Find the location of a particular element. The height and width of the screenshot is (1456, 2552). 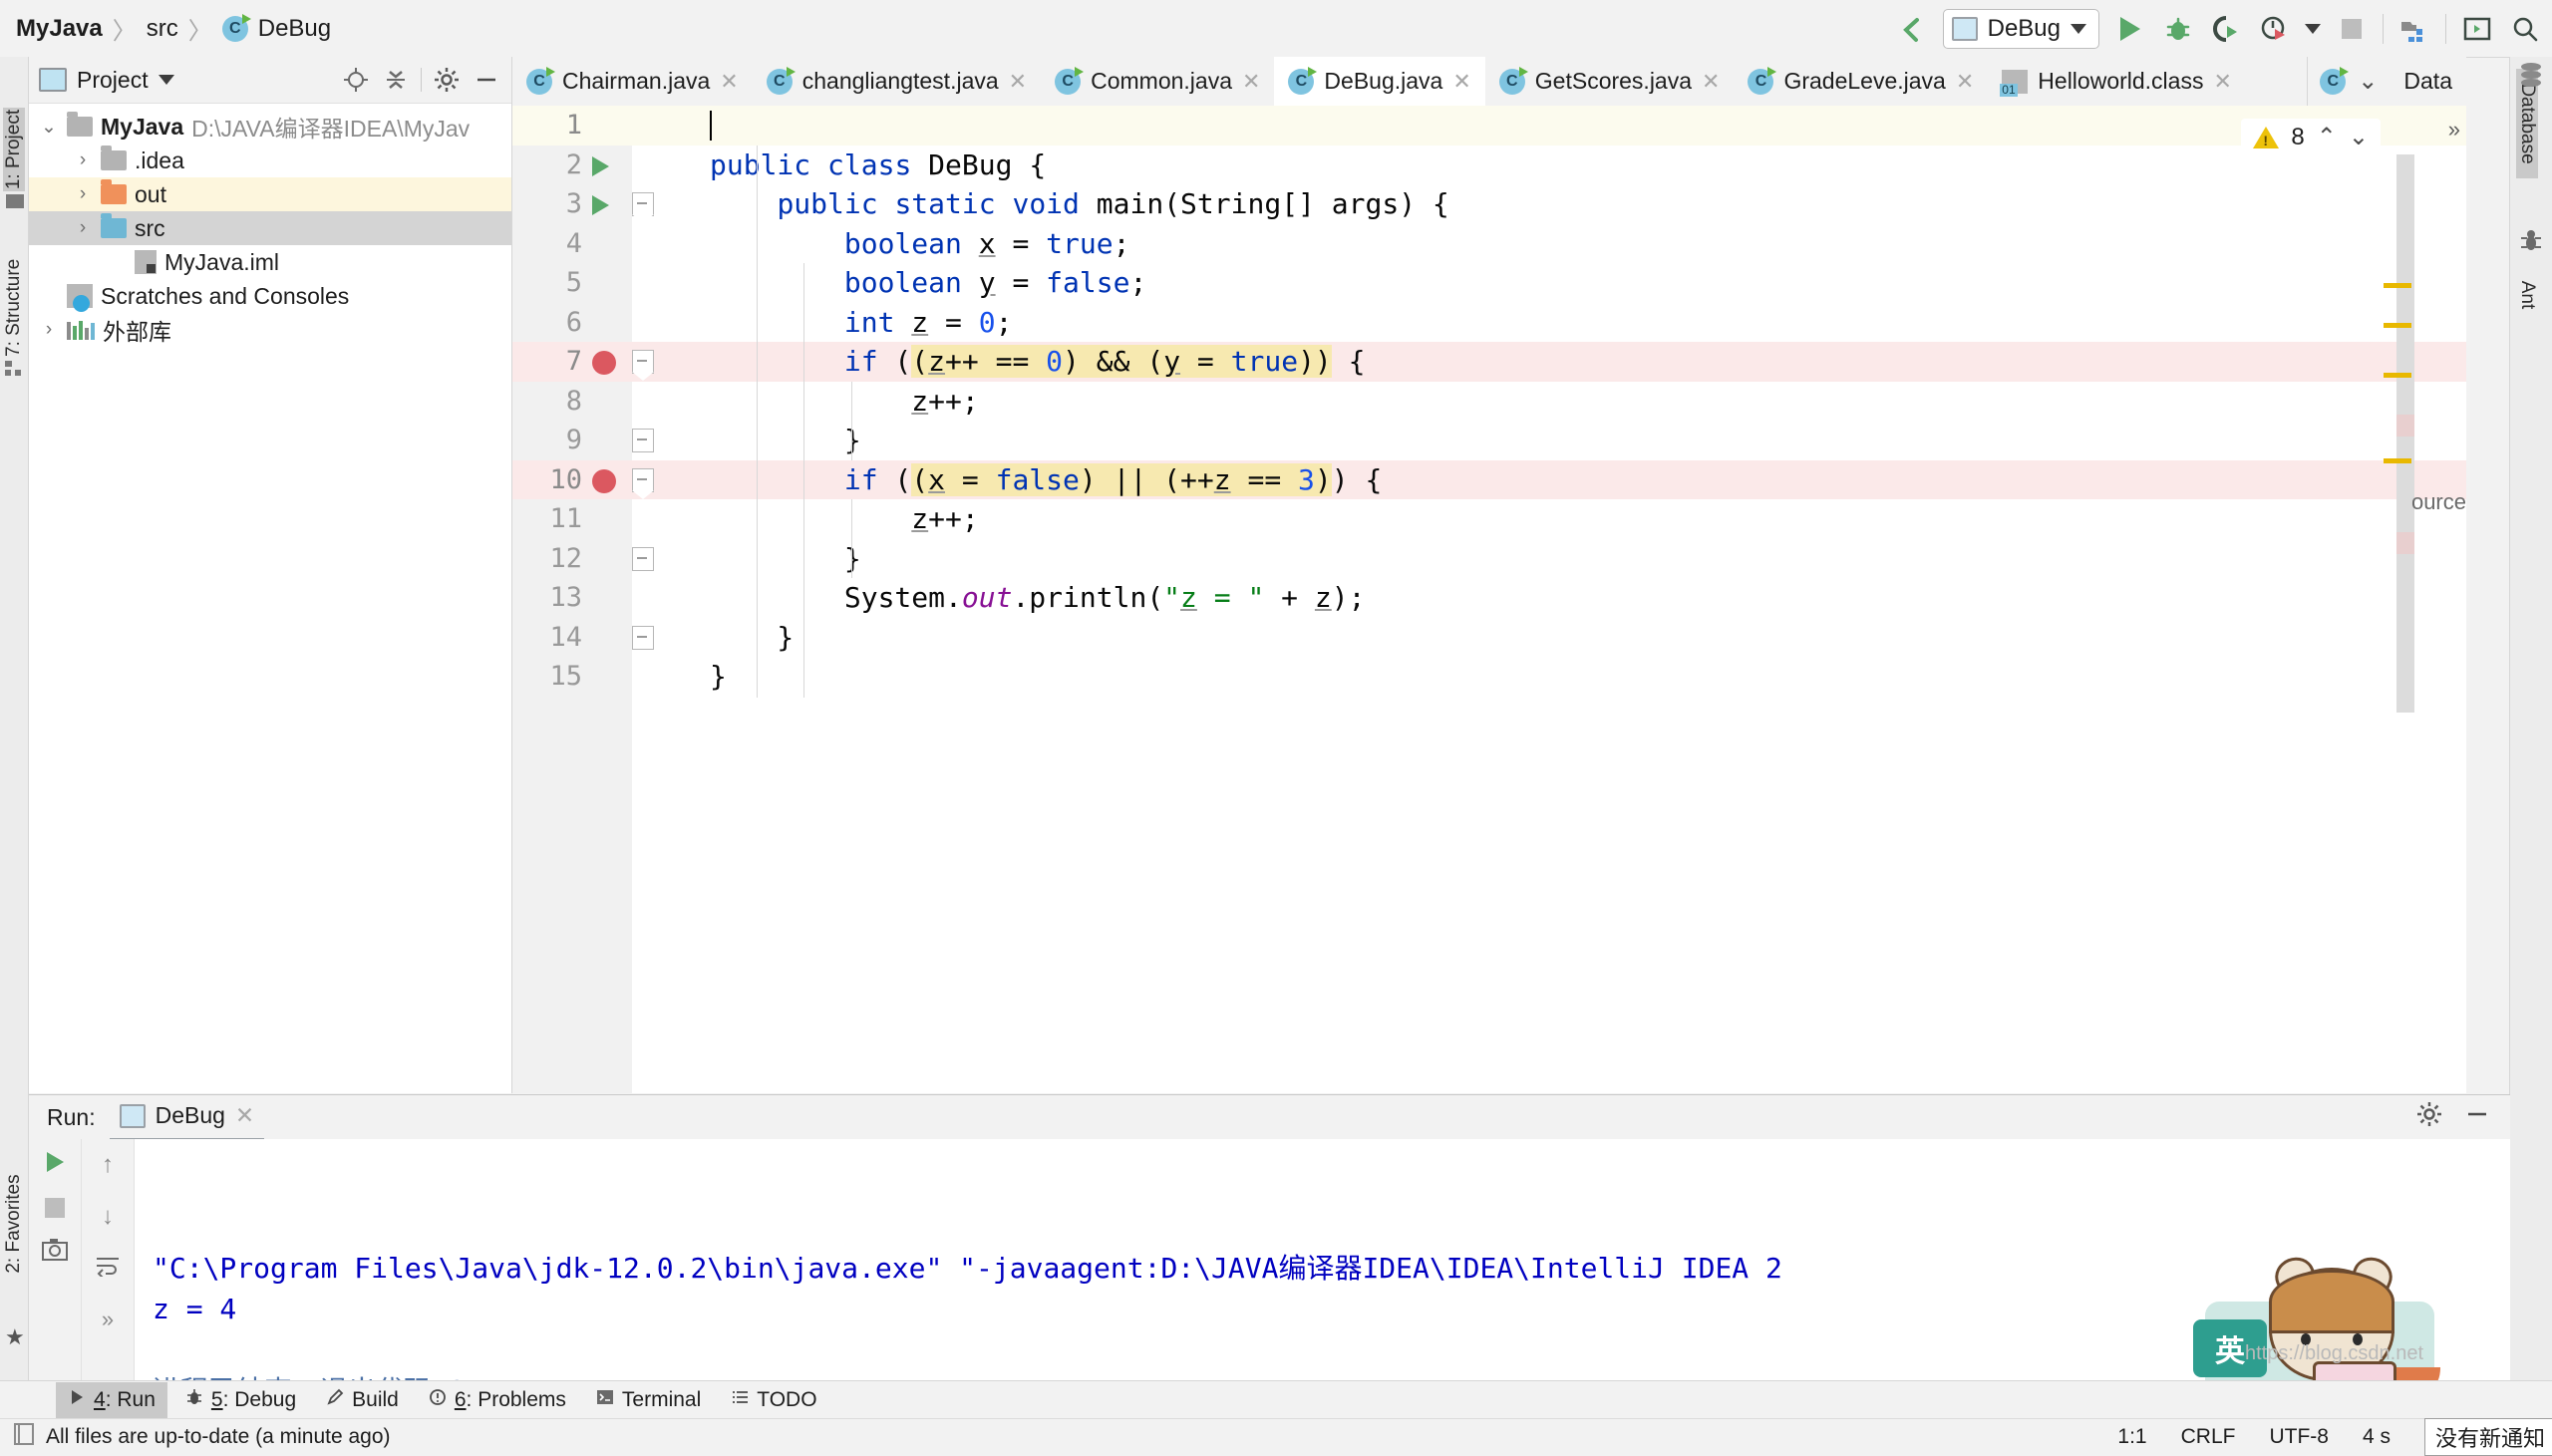

search-icon is located at coordinates (2525, 29).